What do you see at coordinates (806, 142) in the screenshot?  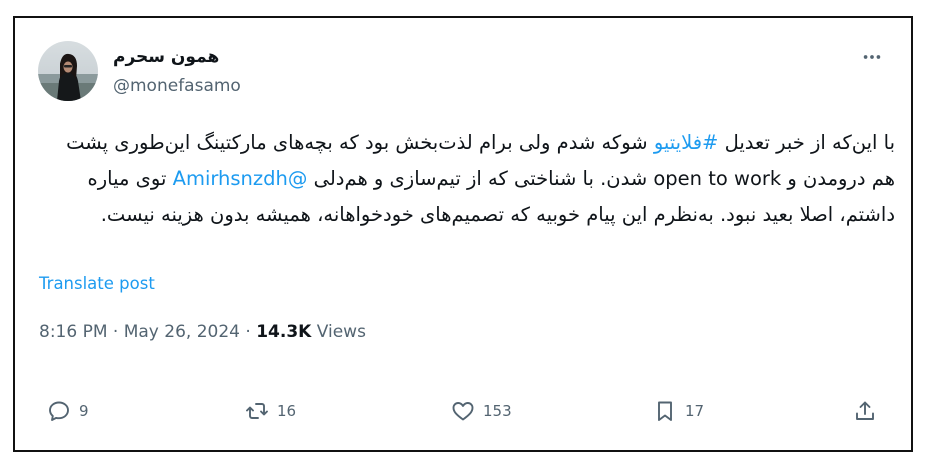 I see `tweet-text-segment: با این‌که از خبر تعدیل` at bounding box center [806, 142].